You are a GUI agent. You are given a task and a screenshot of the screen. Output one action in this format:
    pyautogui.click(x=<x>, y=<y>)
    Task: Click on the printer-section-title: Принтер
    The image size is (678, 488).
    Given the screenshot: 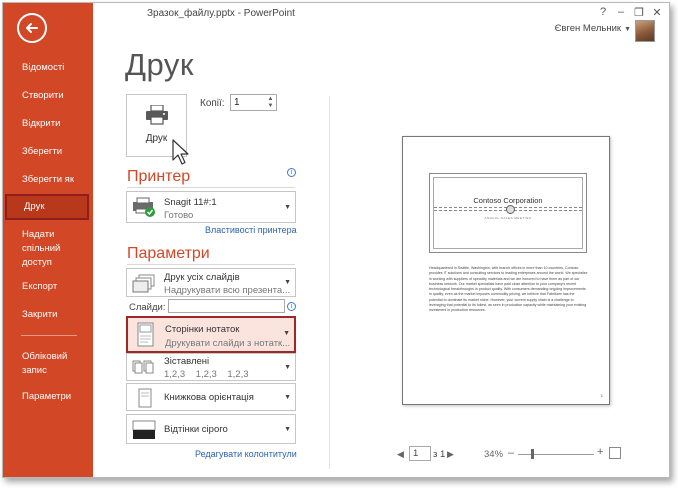 What is the action you would take?
    pyautogui.click(x=159, y=176)
    